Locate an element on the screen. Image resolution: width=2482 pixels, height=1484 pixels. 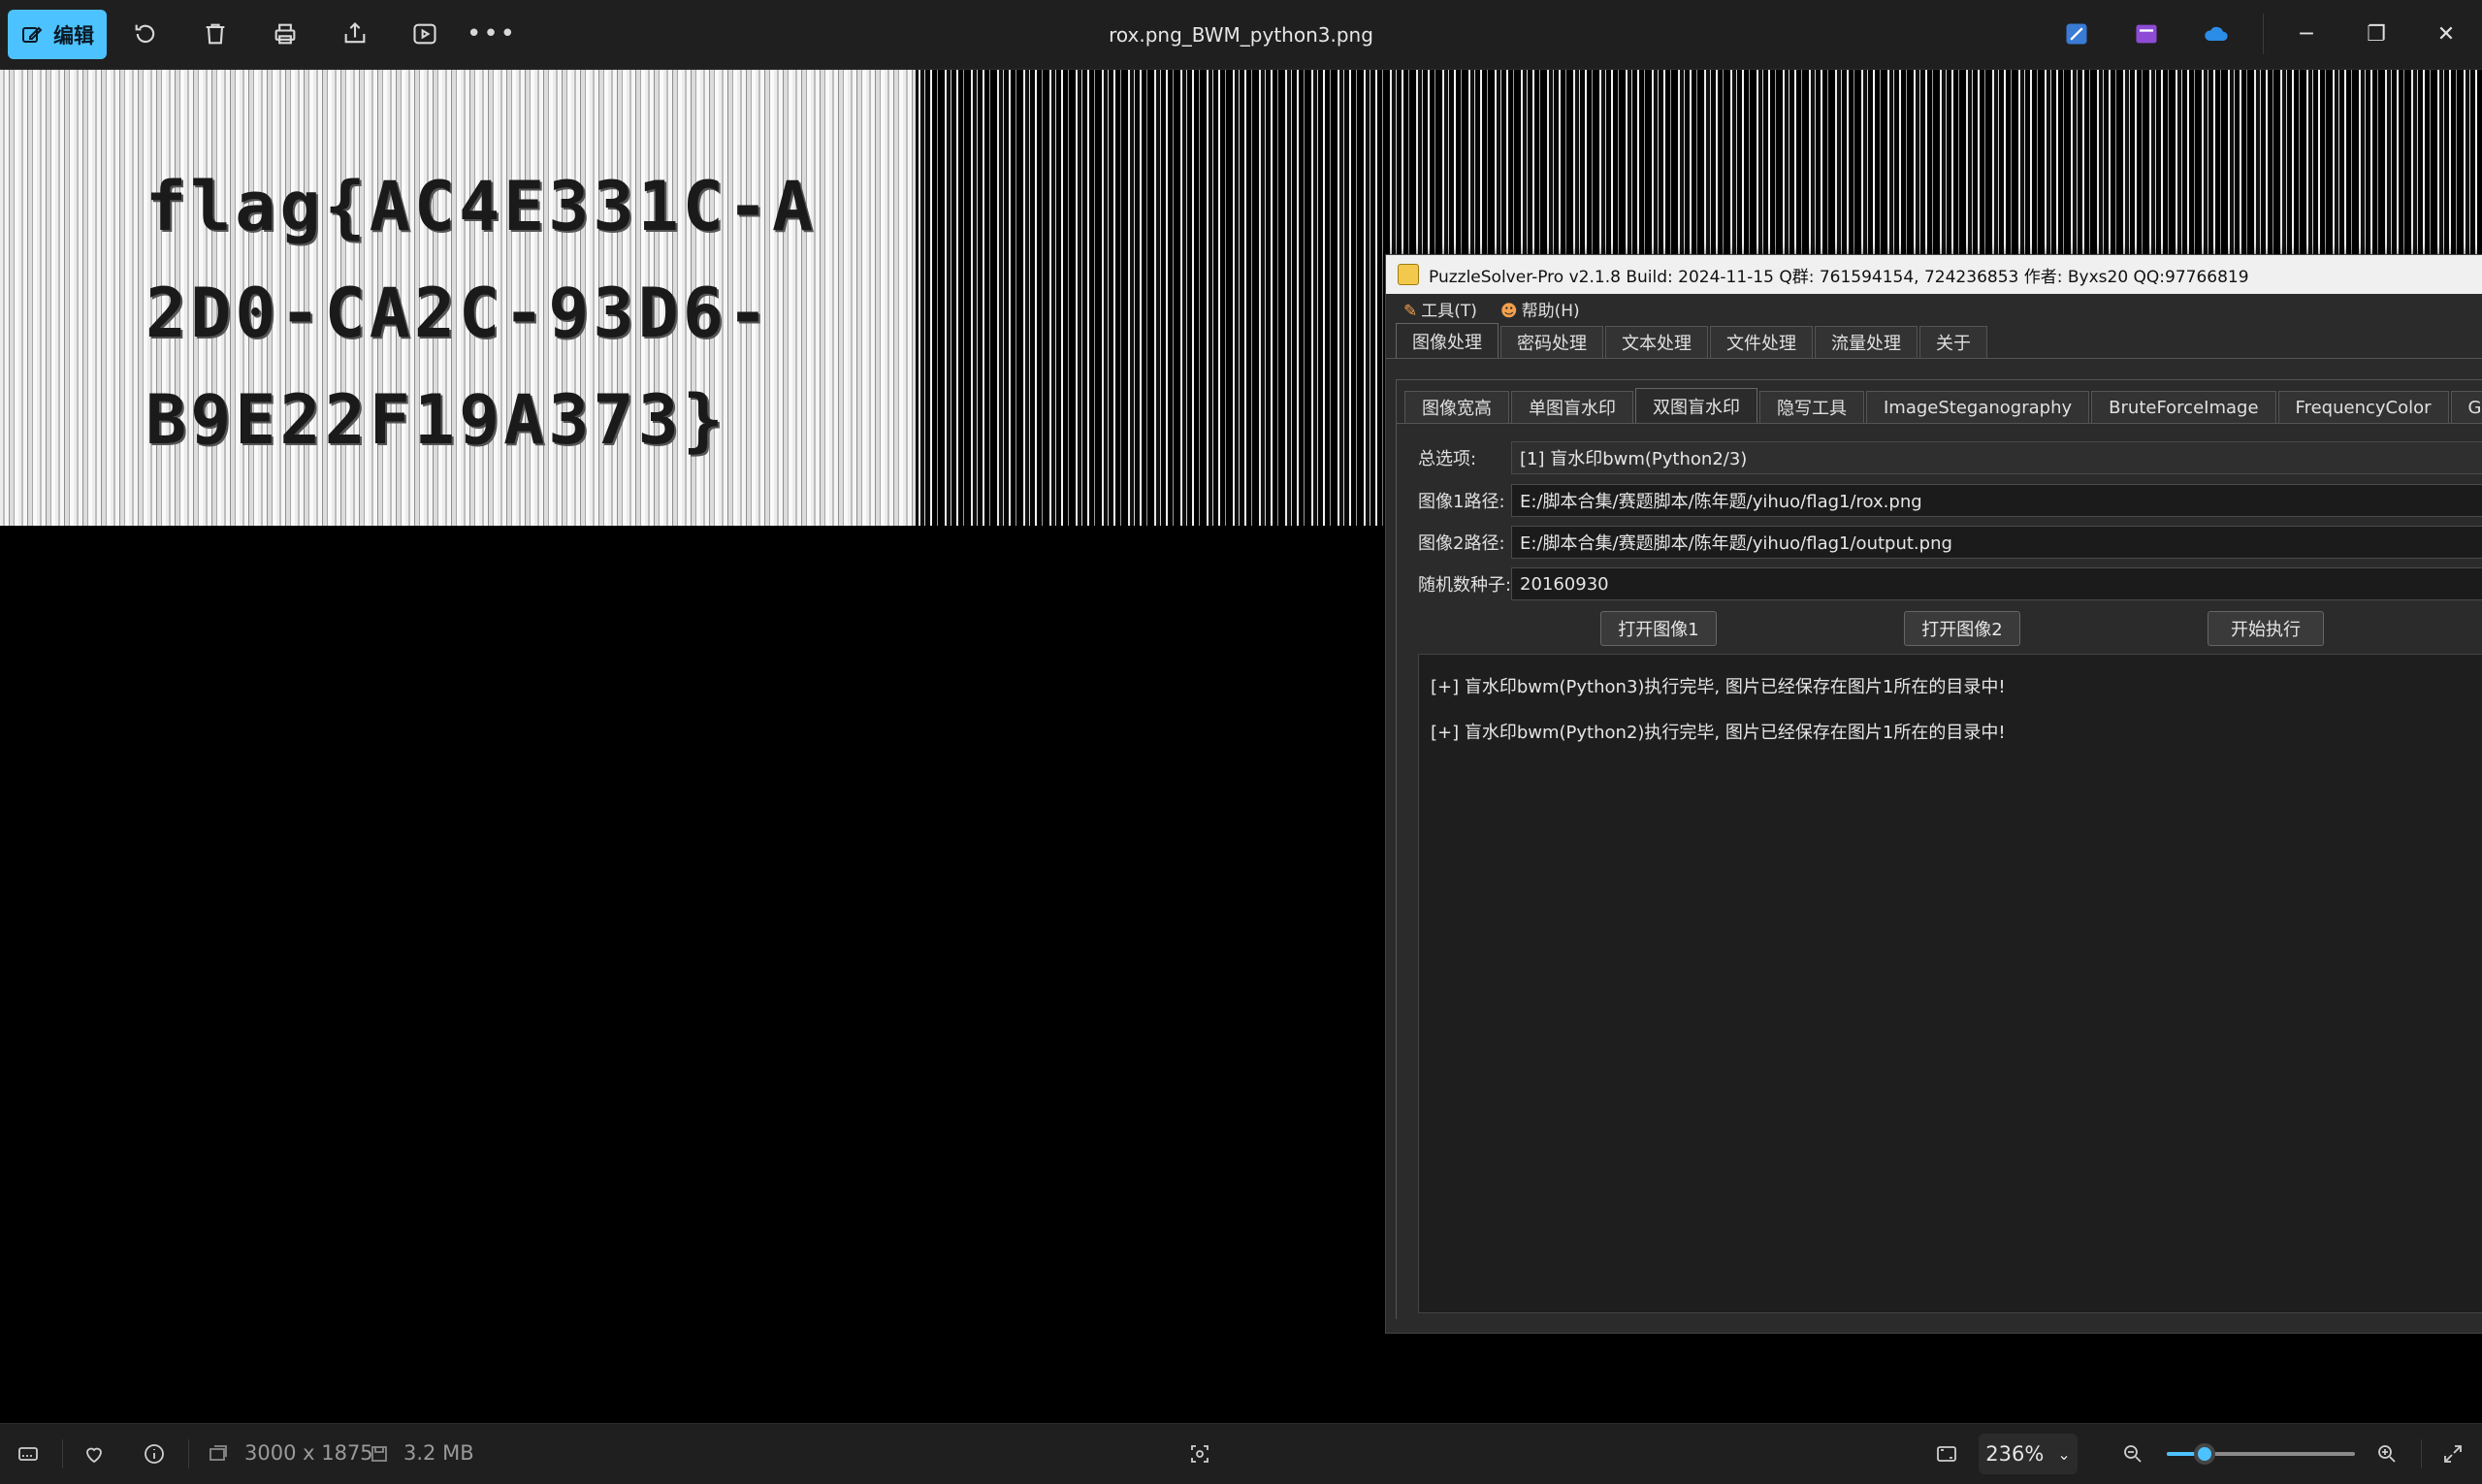
flag-text-line-1: flag{AC4E331C-A is located at coordinates (481, 206).